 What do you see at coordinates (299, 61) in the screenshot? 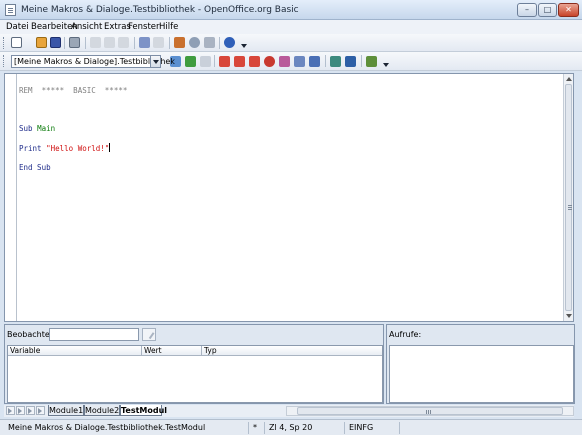
I see `add-watch-icon` at bounding box center [299, 61].